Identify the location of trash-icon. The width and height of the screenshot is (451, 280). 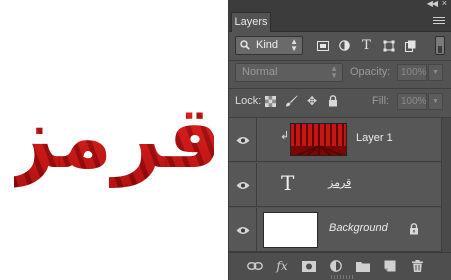
(417, 266).